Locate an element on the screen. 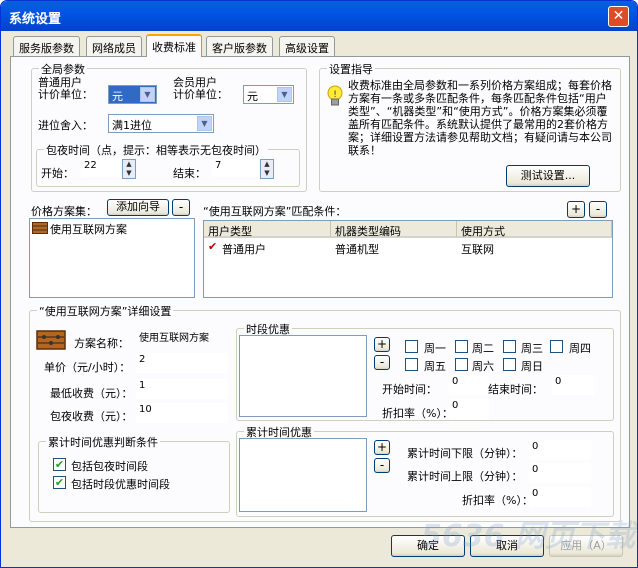 This screenshot has height=568, width=638. add-wizard-button: 添加向导 is located at coordinates (138, 207).